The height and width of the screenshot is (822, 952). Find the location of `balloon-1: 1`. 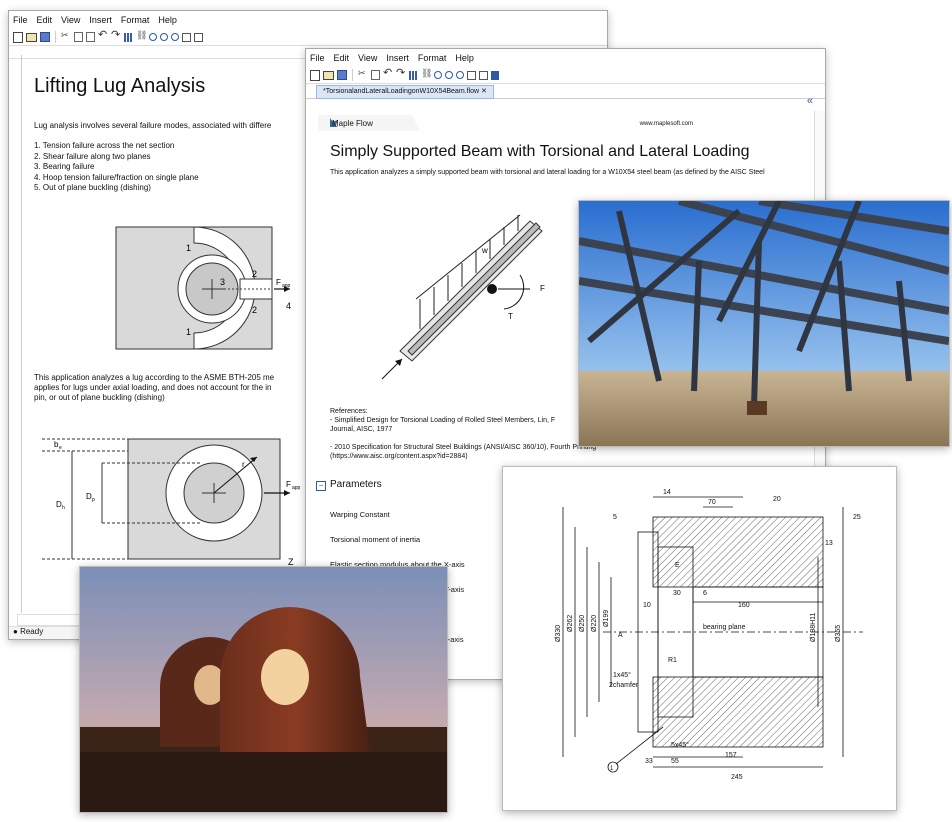

balloon-1: 1 is located at coordinates (612, 769).